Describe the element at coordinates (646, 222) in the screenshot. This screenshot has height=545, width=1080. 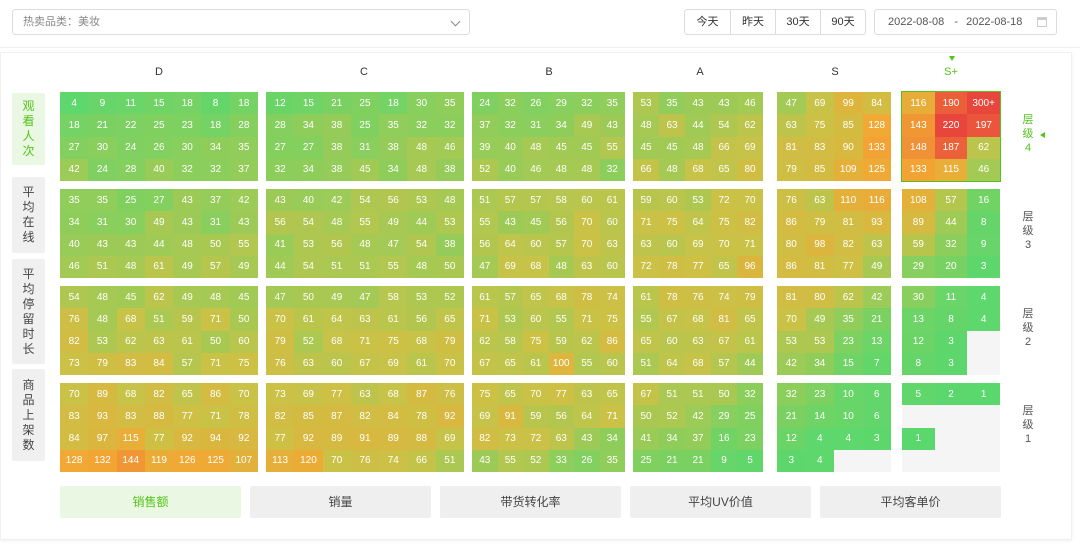
I see `heatmap-cell: 71` at that location.